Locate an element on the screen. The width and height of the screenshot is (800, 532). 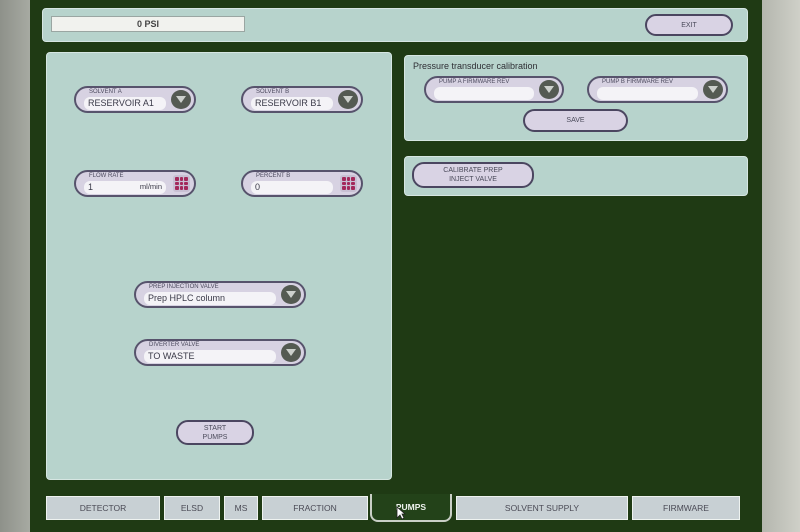
tab-fraction: FRACTION is located at coordinates (315, 508).